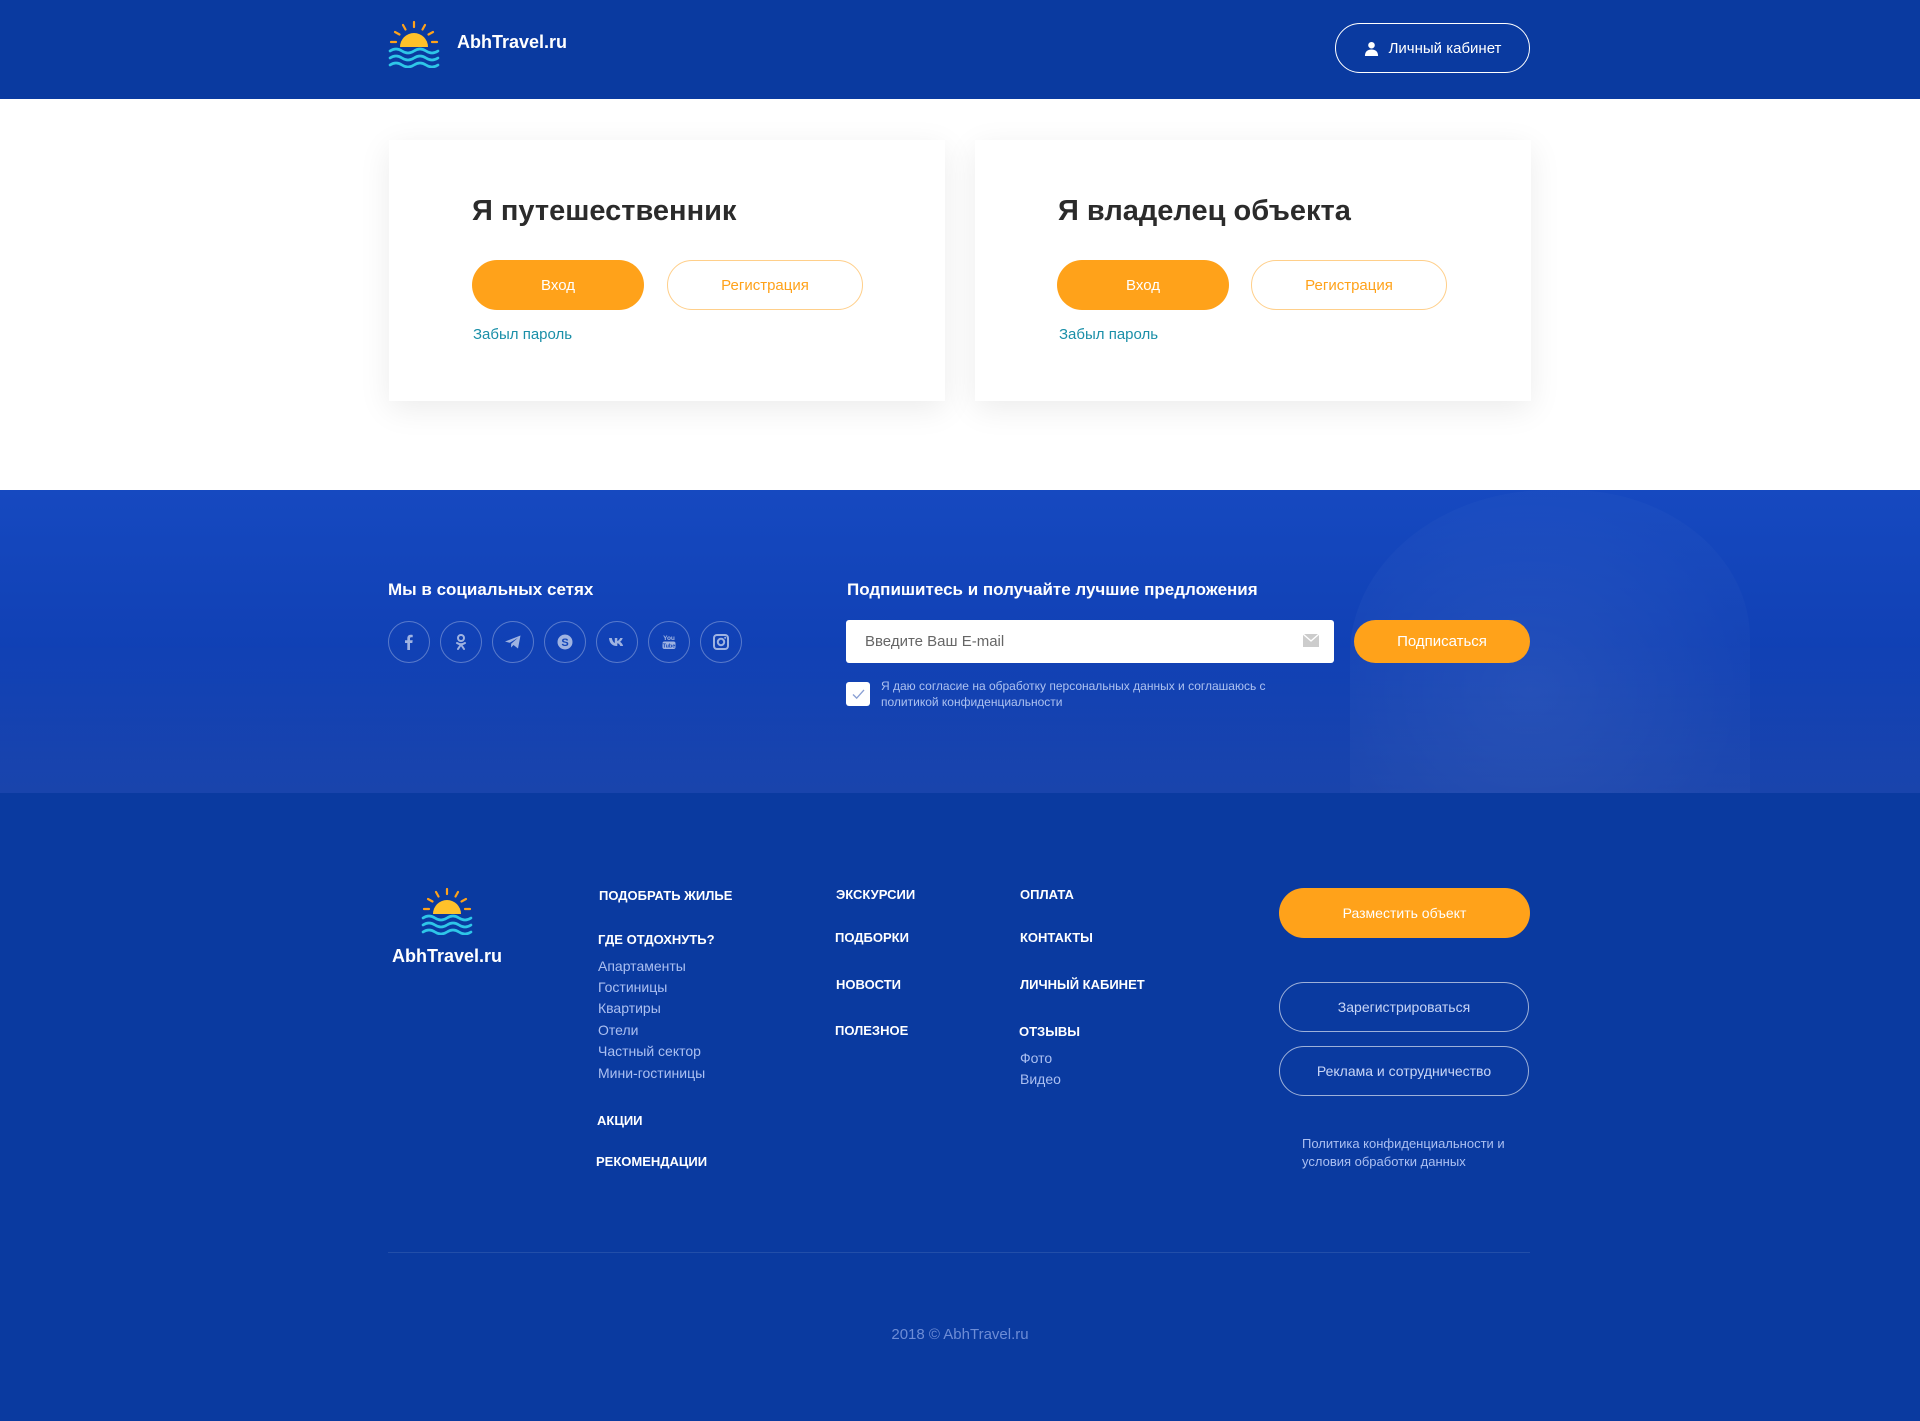 This screenshot has width=1920, height=1421. Describe the element at coordinates (875, 894) in the screenshot. I see `footer-link-excursions: ЭКСКУРСИИ` at that location.